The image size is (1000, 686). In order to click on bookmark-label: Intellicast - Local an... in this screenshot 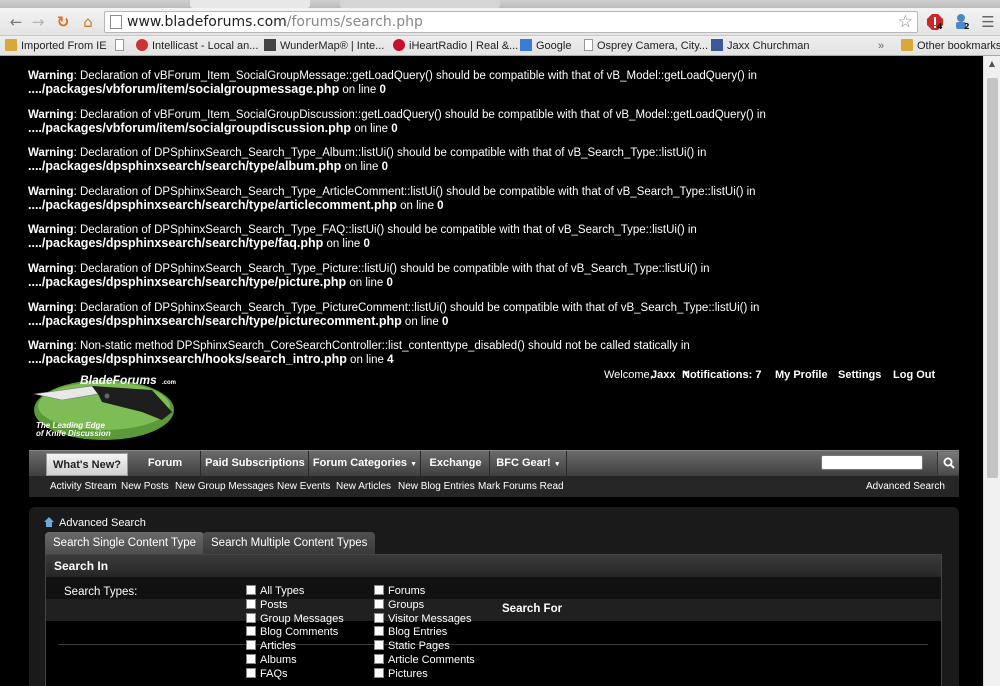, I will do `click(205, 46)`.